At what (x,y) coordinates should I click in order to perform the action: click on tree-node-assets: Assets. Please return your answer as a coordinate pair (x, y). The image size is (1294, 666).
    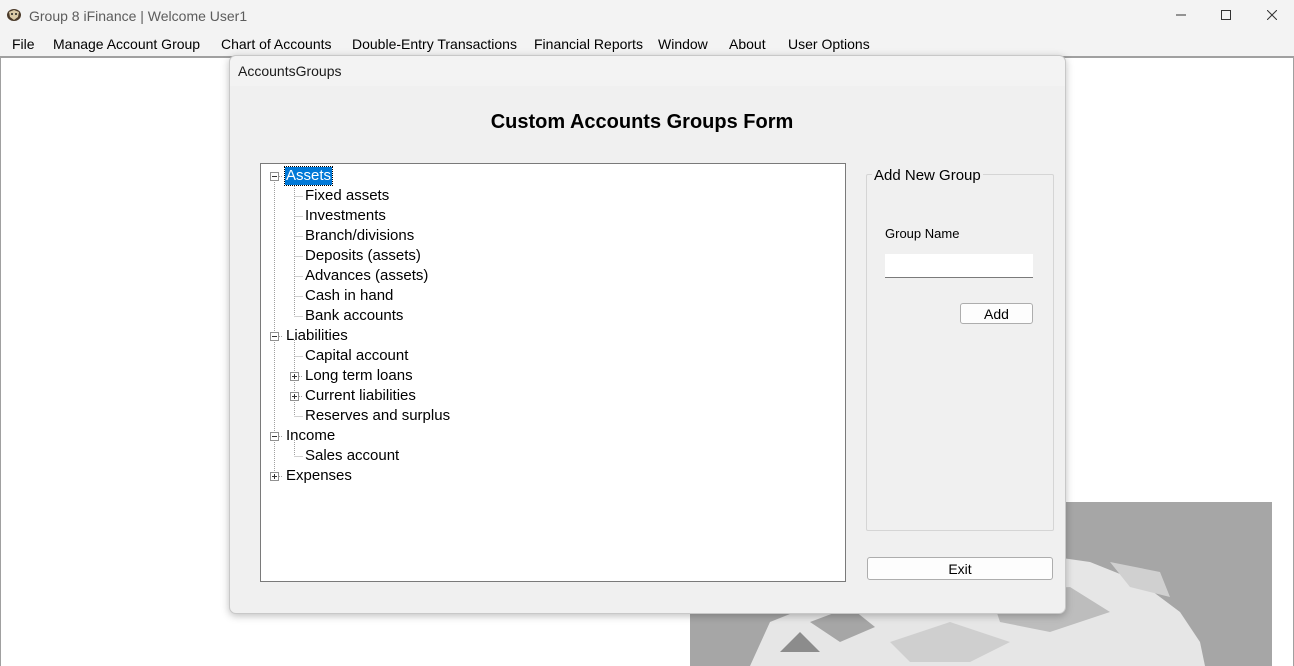
    Looking at the image, I should click on (308, 176).